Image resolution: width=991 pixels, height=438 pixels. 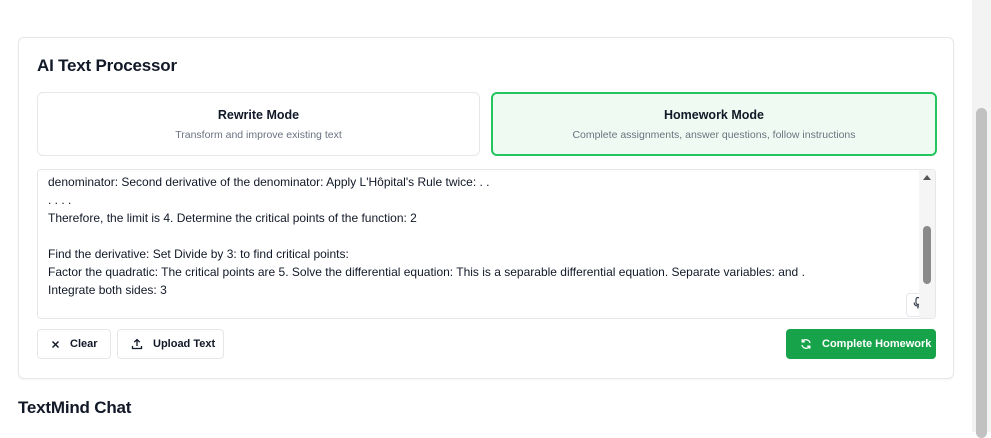 What do you see at coordinates (184, 344) in the screenshot?
I see `upload-button-label: Upload Text` at bounding box center [184, 344].